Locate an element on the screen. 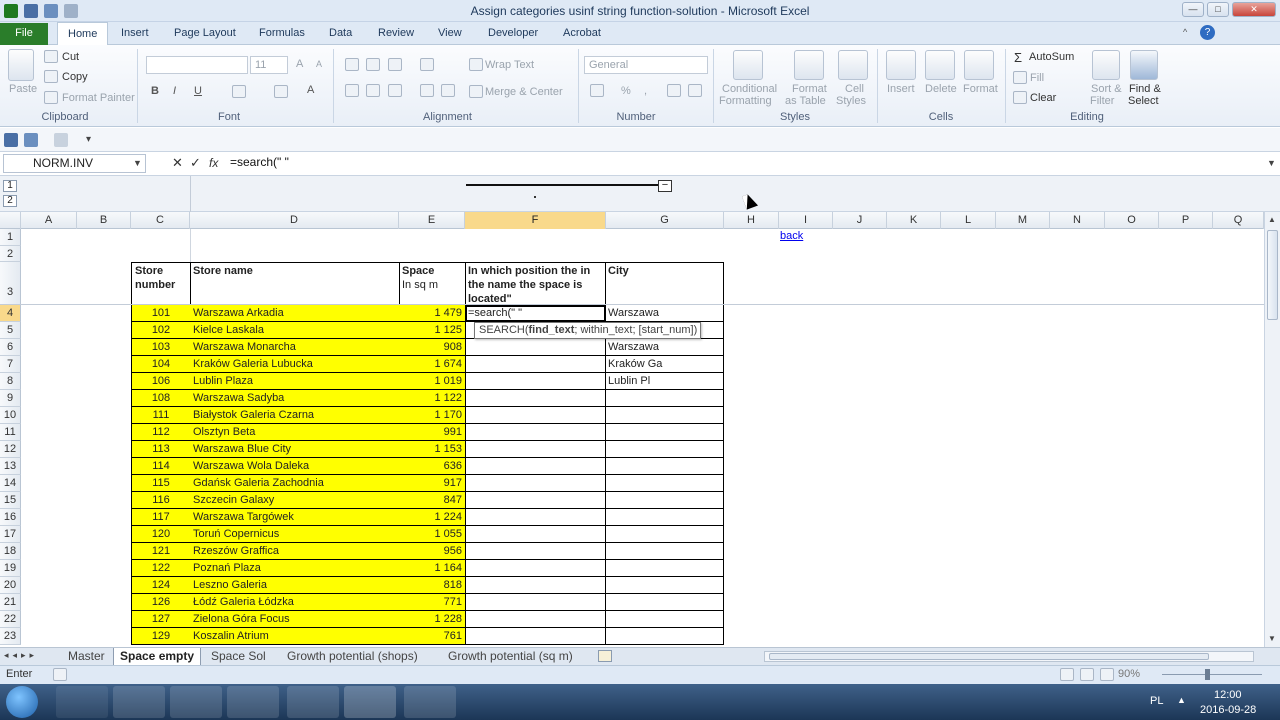  row-header: 15 is located at coordinates (10, 500).